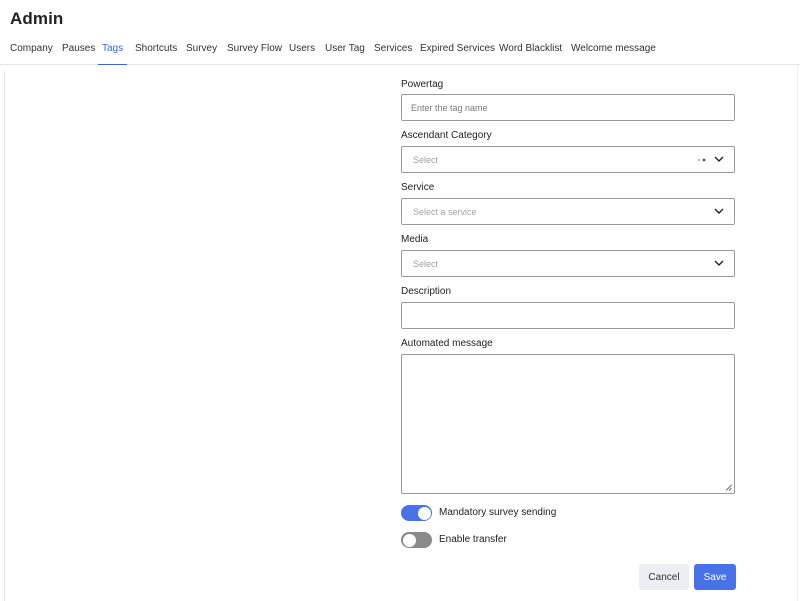 The image size is (800, 601). What do you see at coordinates (422, 84) in the screenshot?
I see `powertag-label: Powertag` at bounding box center [422, 84].